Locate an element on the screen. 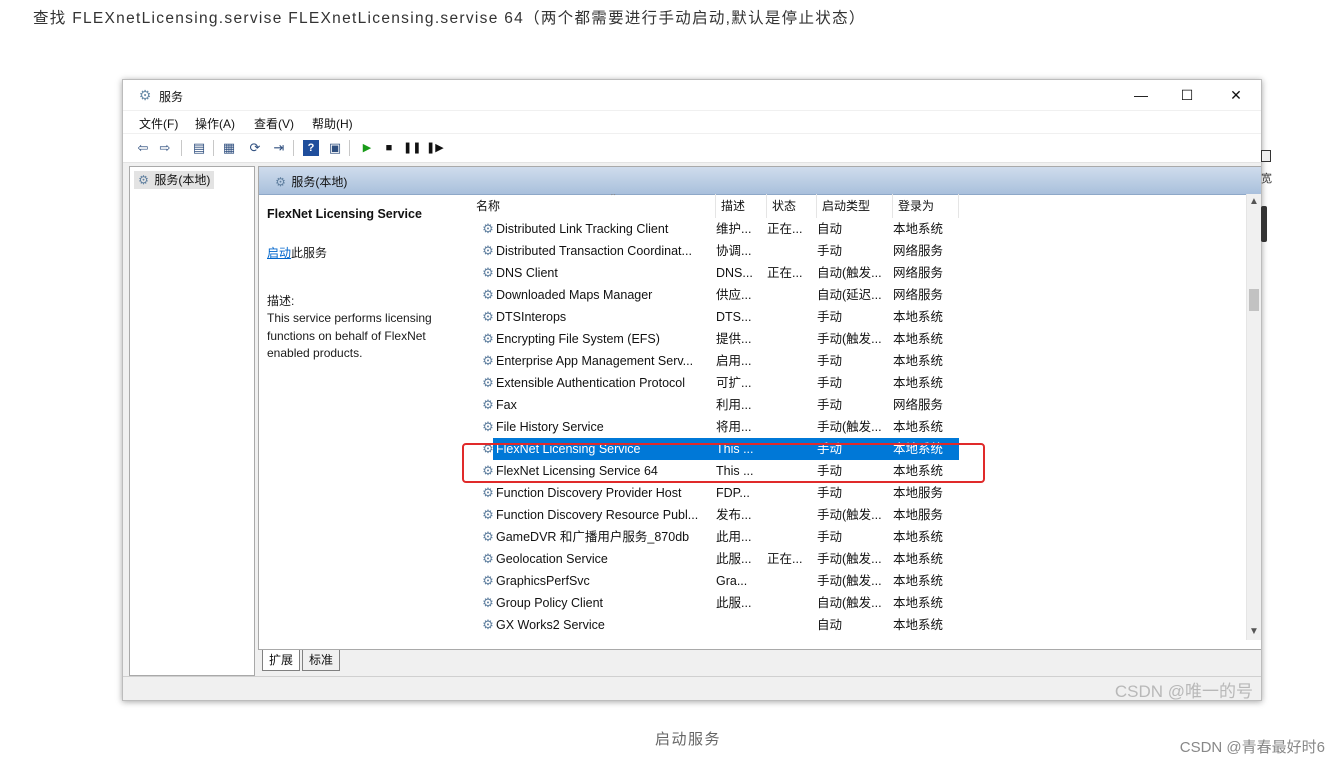  service-startup-type-cell: 自动 is located at coordinates (830, 625).